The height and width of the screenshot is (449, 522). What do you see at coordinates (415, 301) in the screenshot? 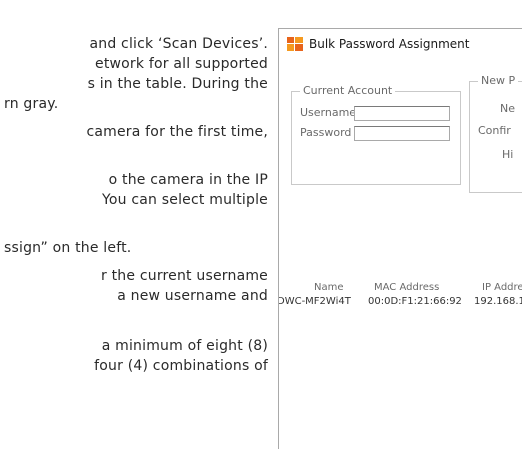
I see `cell-mac: 00:0D:F1:21:66:92` at bounding box center [415, 301].